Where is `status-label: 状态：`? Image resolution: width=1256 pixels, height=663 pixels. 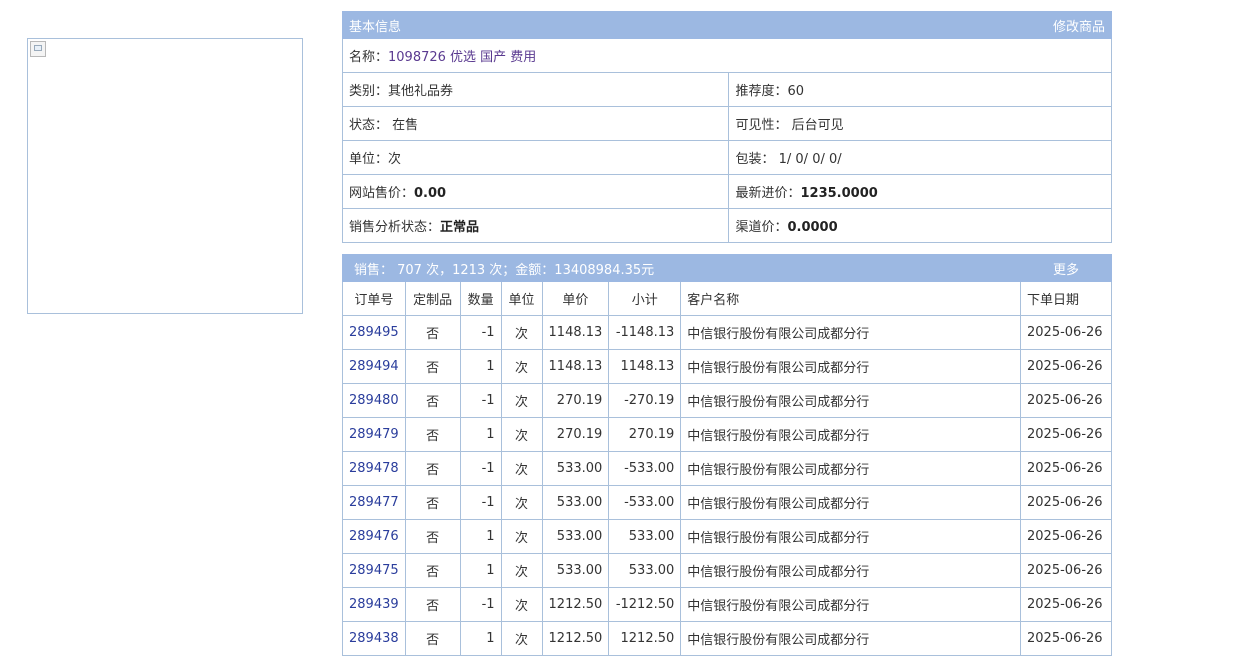 status-label: 状态： is located at coordinates (369, 125).